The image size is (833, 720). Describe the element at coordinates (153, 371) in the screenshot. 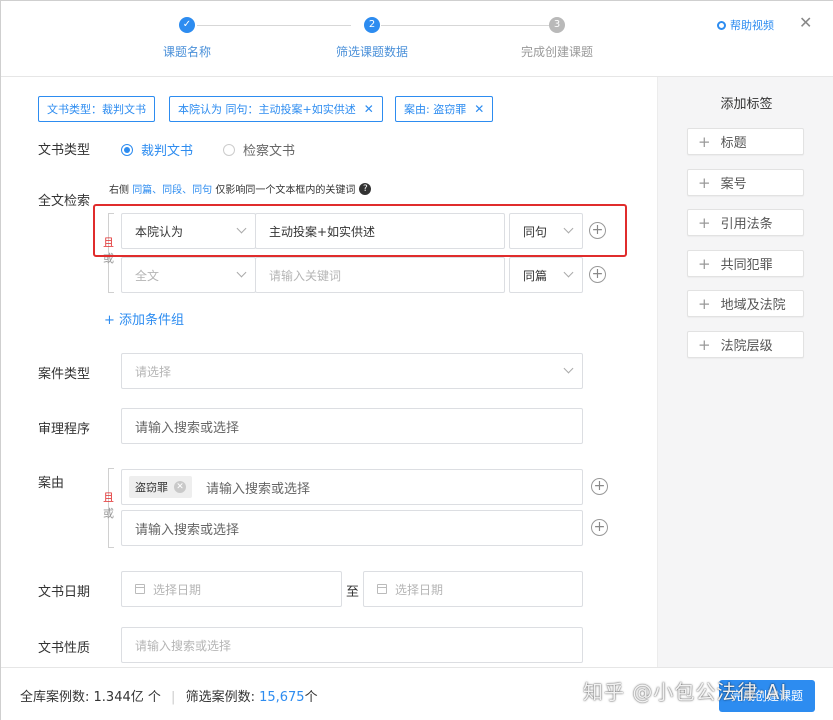

I see `case-type-placeholder: 请选择` at that location.